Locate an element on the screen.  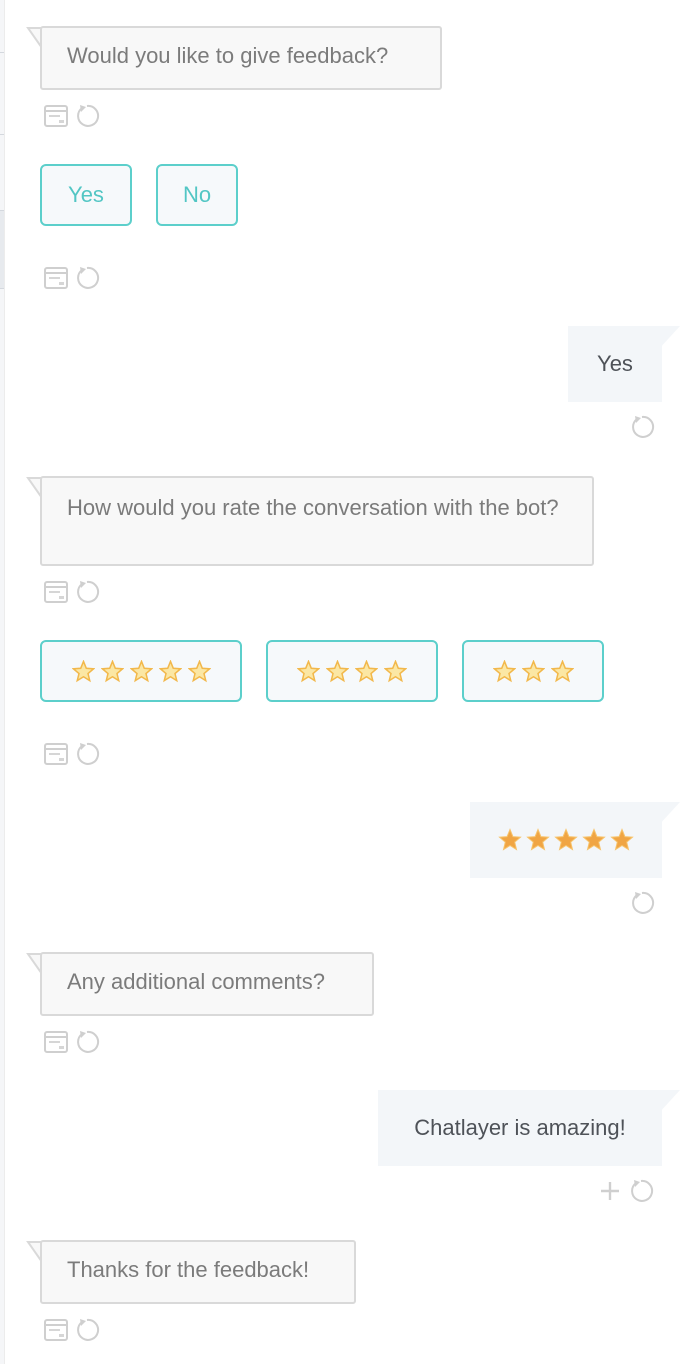
rating-4-stars-button is located at coordinates (352, 671).